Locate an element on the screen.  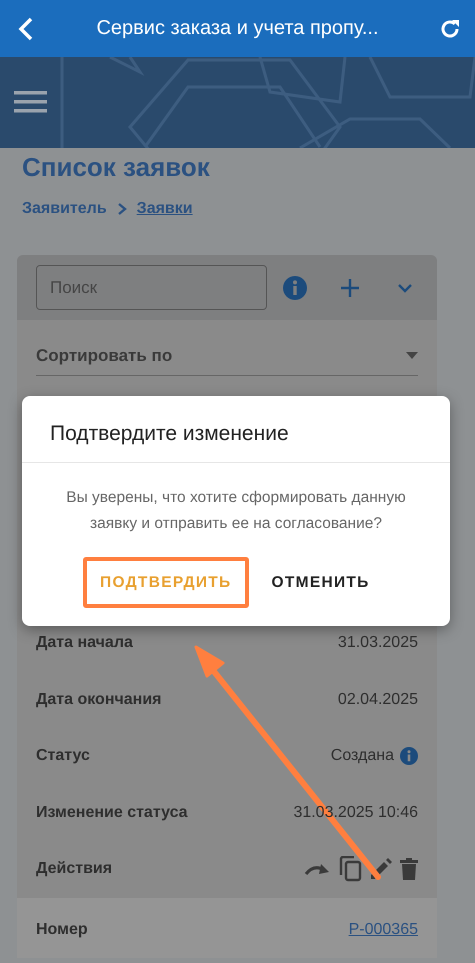
refresh-icon is located at coordinates (450, 29).